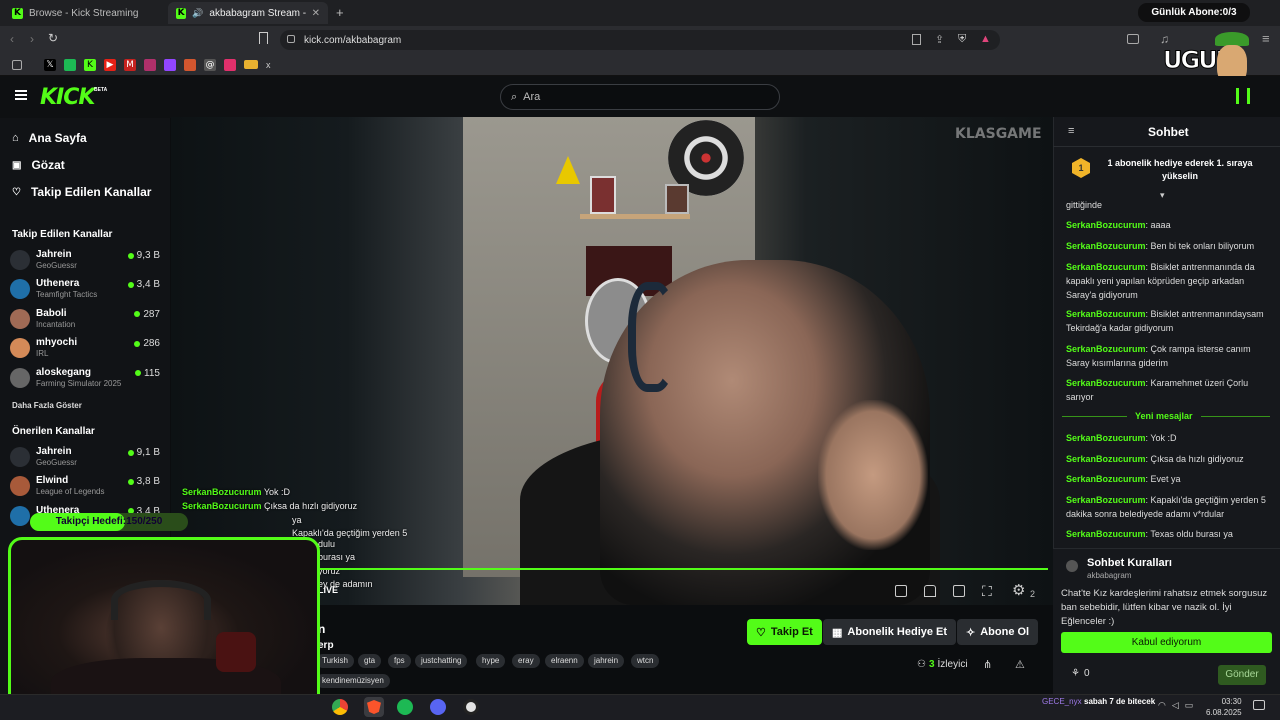 The image size is (1280, 720). Describe the element at coordinates (85, 291) in the screenshot. I see `channel-item: Uthenera Teamfight Tactics 3,4 B` at that location.